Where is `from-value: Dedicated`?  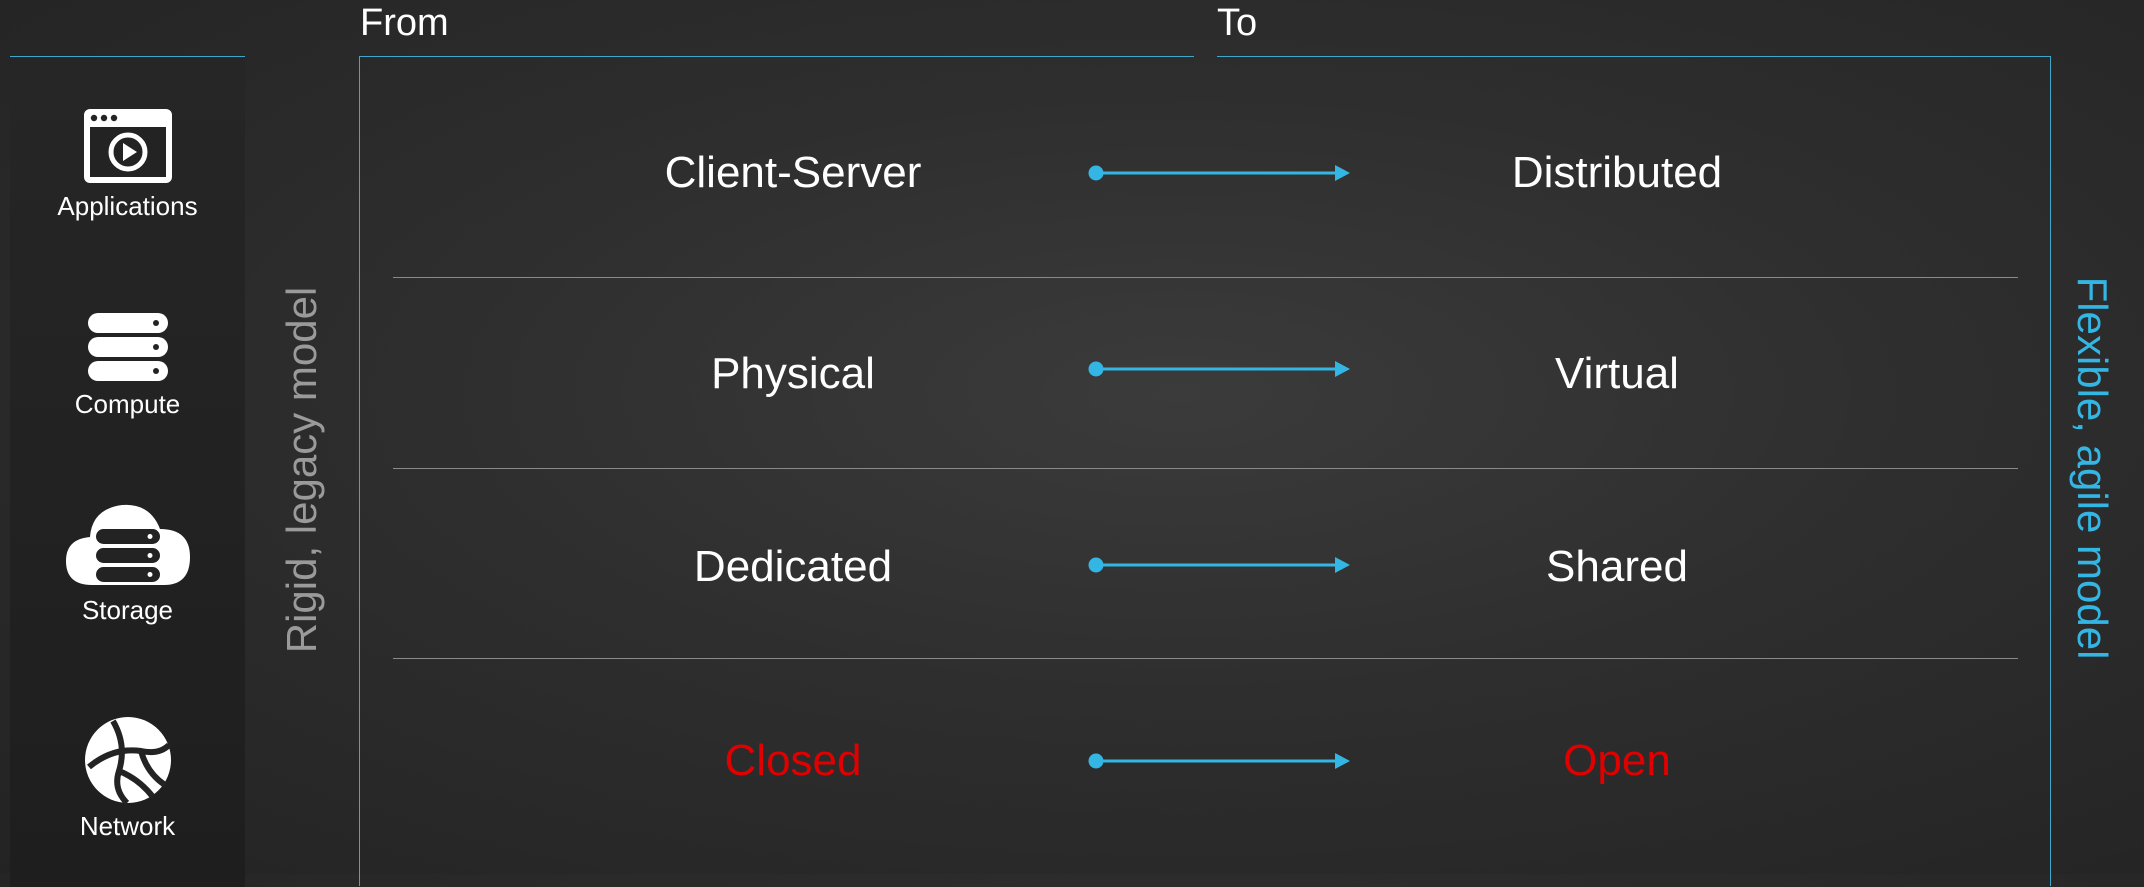 from-value: Dedicated is located at coordinates (793, 566).